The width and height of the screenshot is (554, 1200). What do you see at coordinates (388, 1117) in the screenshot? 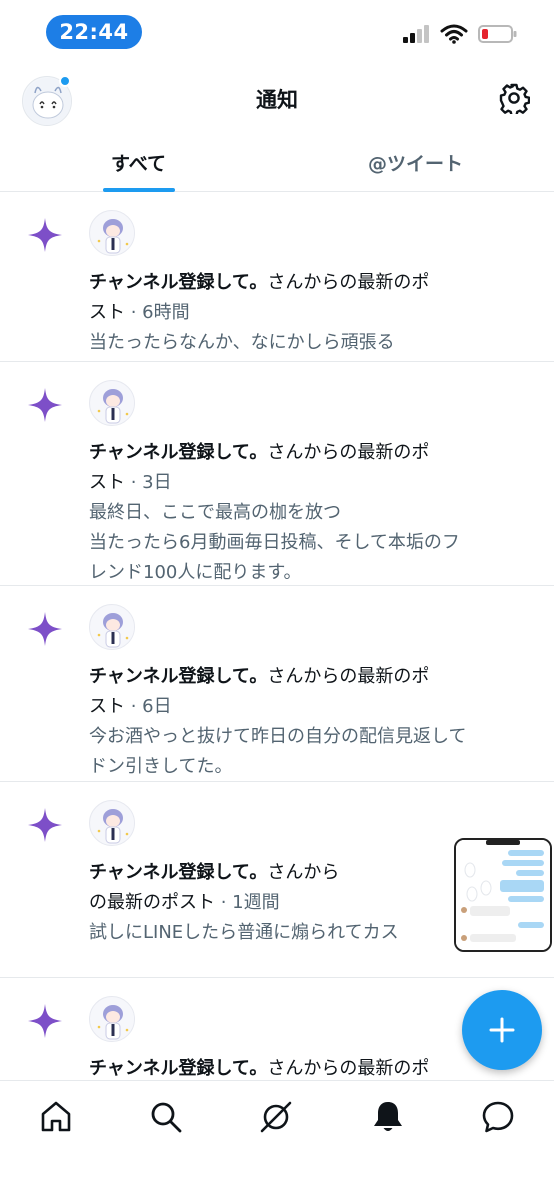
I see `bell-icon` at bounding box center [388, 1117].